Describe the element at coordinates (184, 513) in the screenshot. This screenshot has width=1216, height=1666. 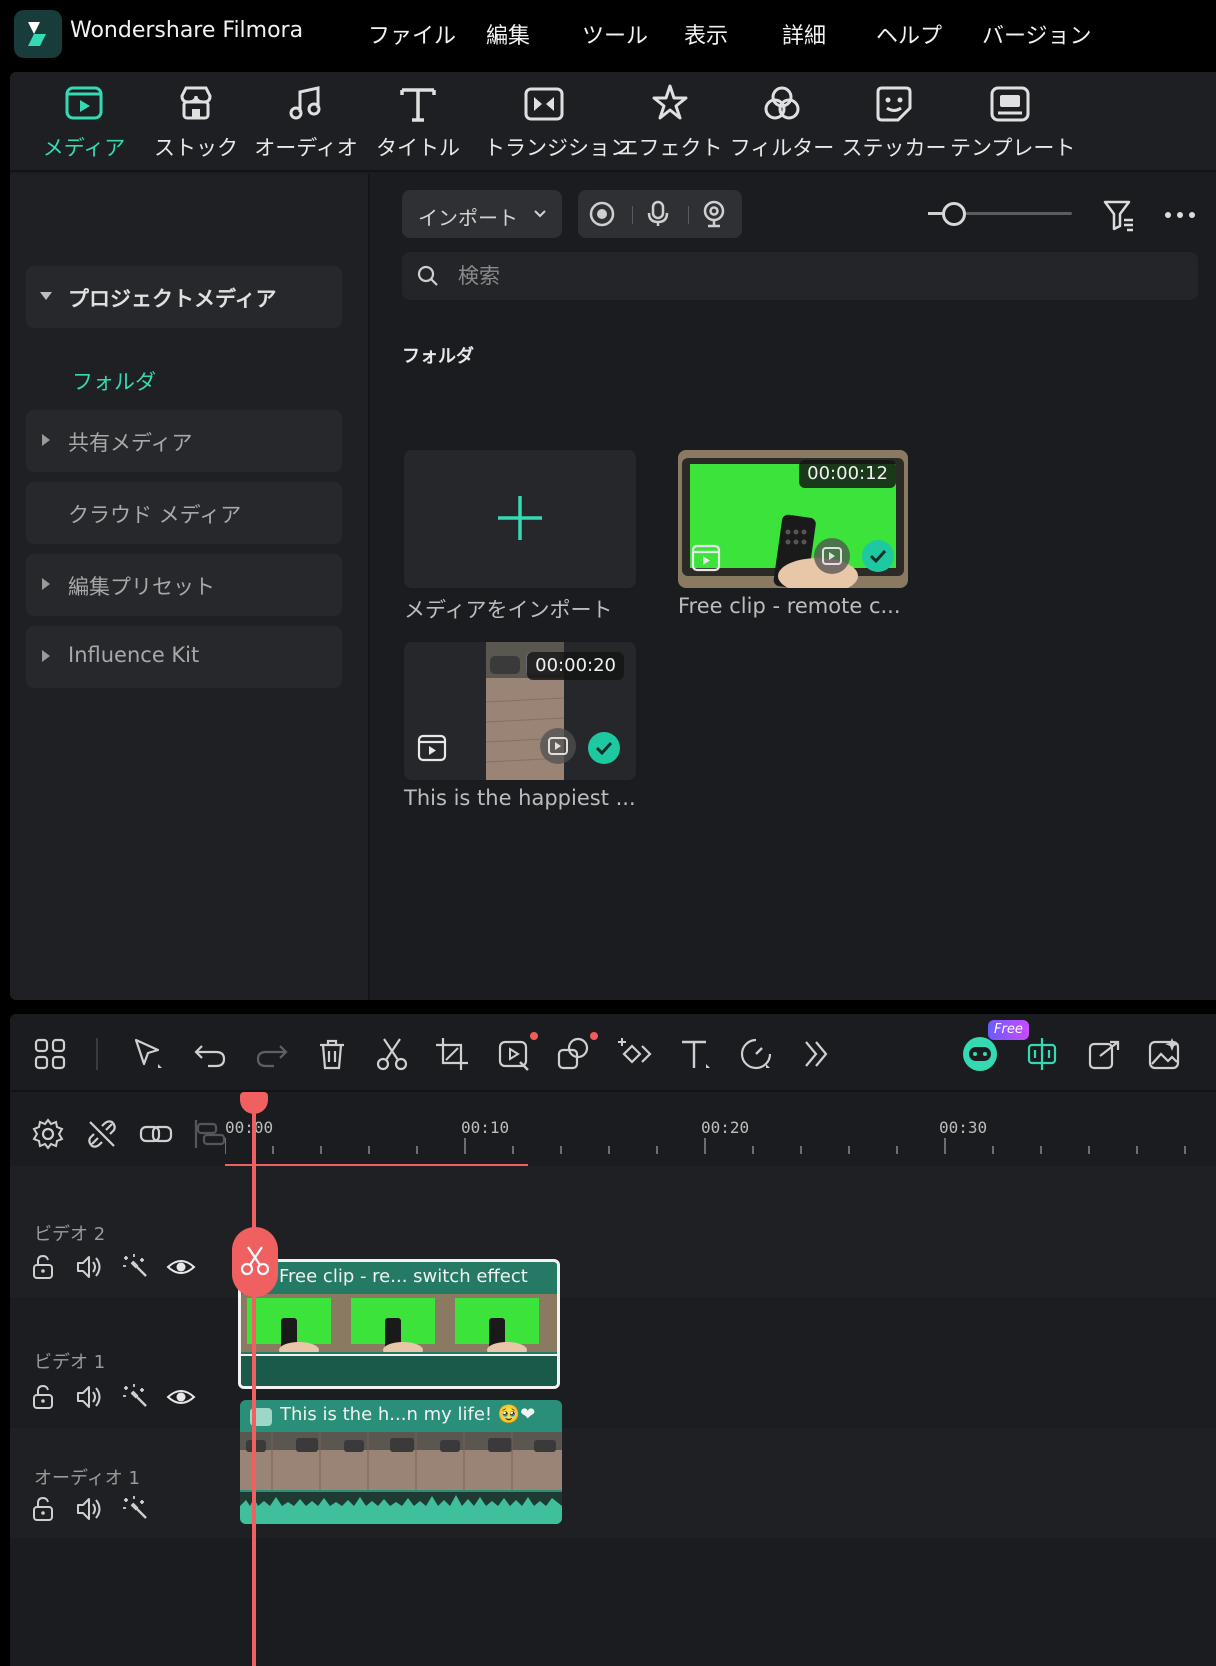
I see `sidebar-item-cloud-media: クラウド メディア` at that location.